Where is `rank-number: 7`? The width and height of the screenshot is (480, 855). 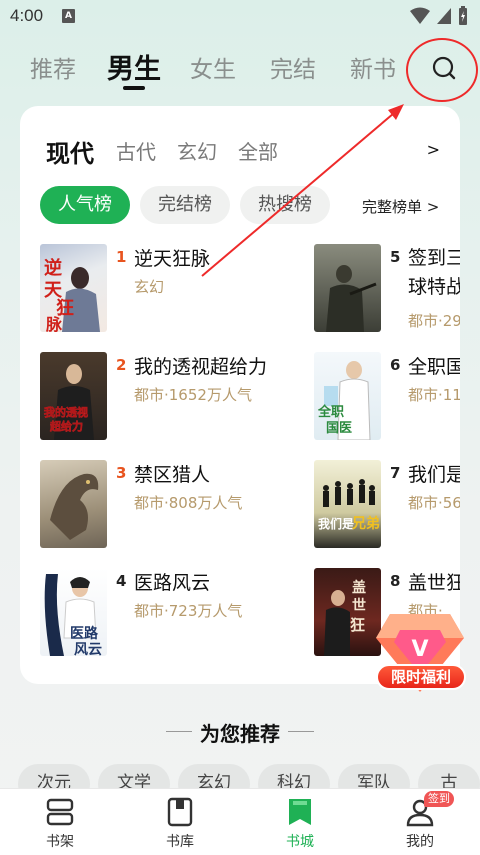
rank-number: 7 is located at coordinates (395, 473).